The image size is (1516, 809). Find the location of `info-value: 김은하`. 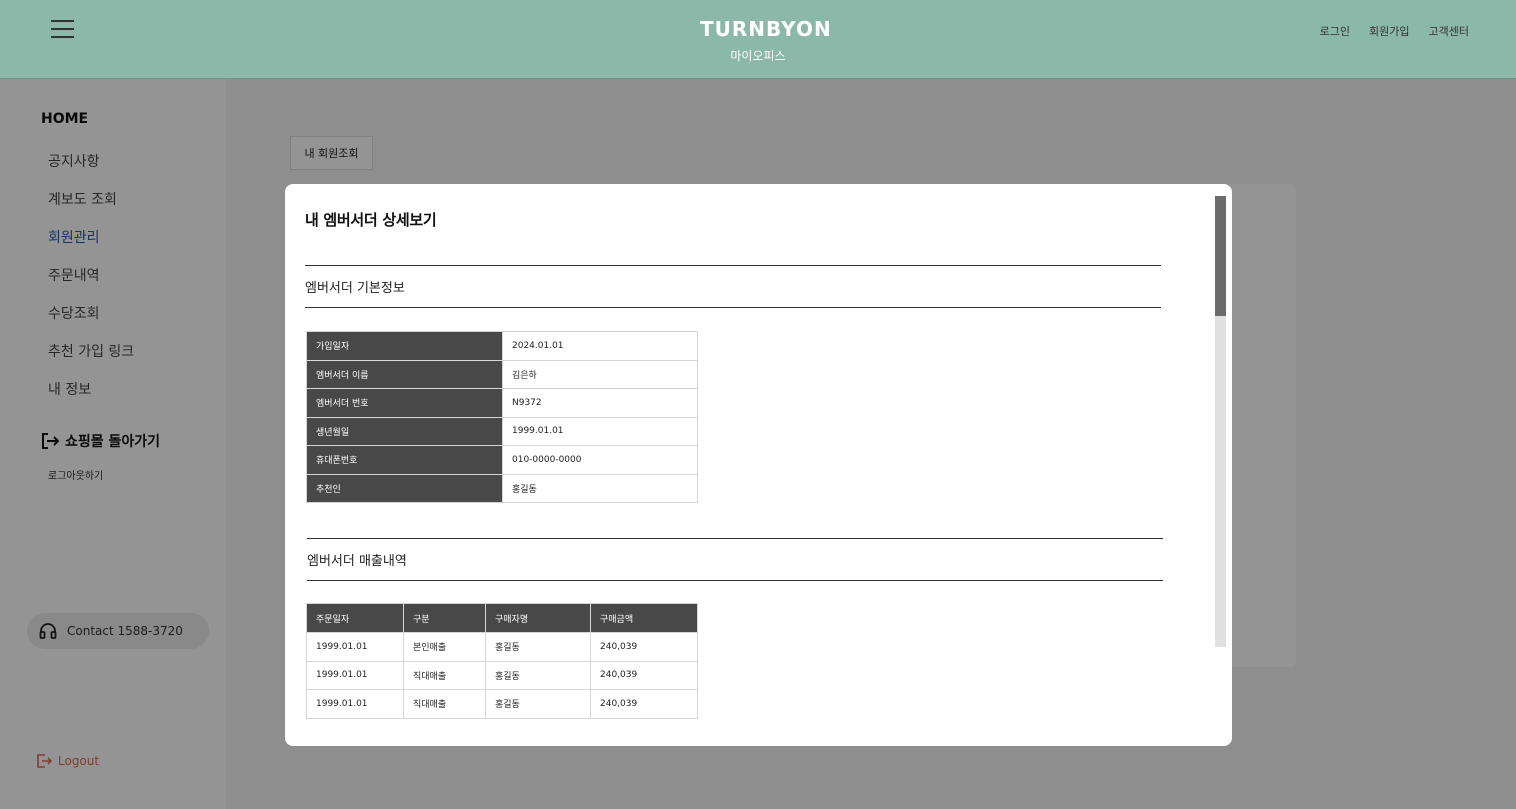

info-value: 김은하 is located at coordinates (600, 374).